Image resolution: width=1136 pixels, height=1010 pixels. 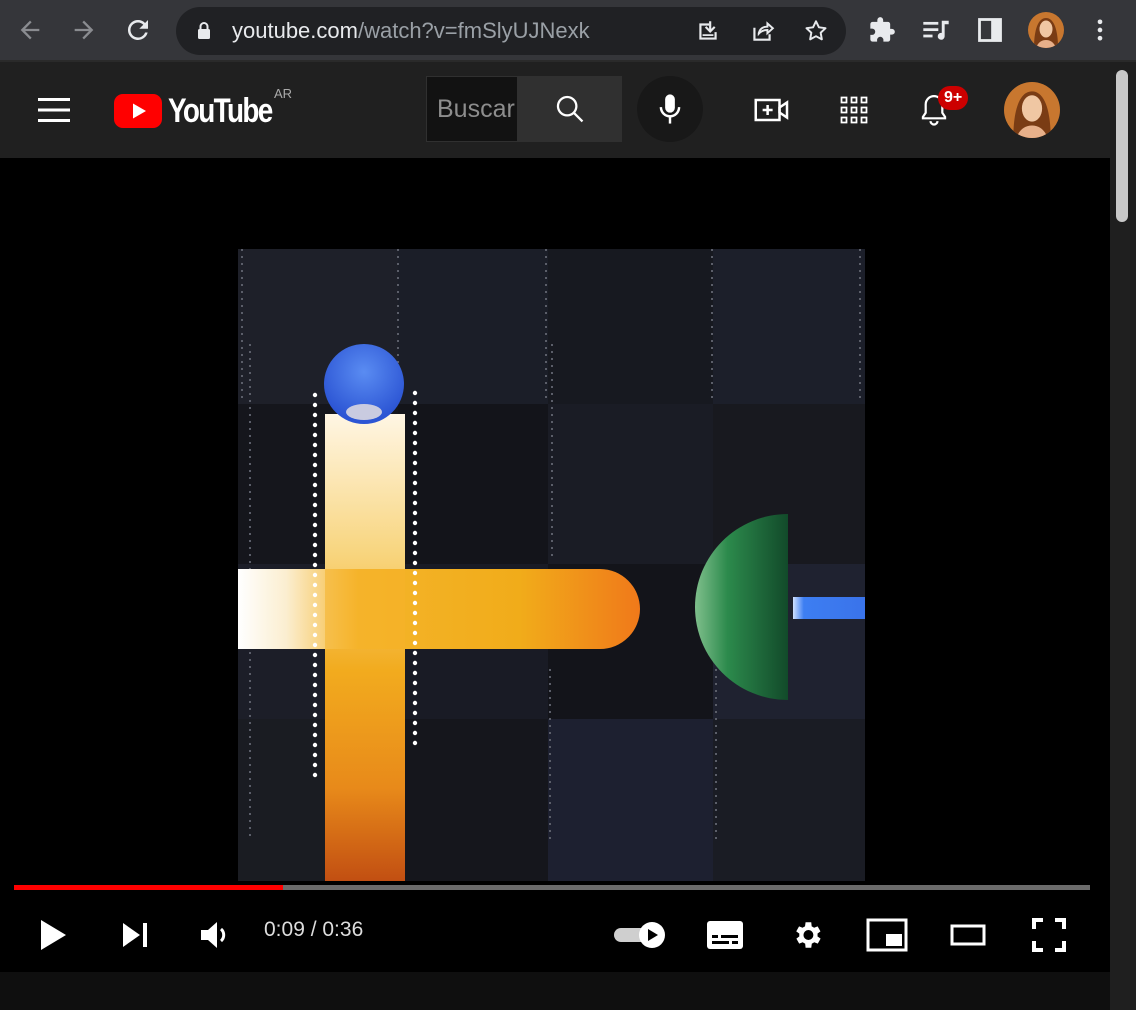 I want to click on media-controls-icon, so click(x=936, y=30).